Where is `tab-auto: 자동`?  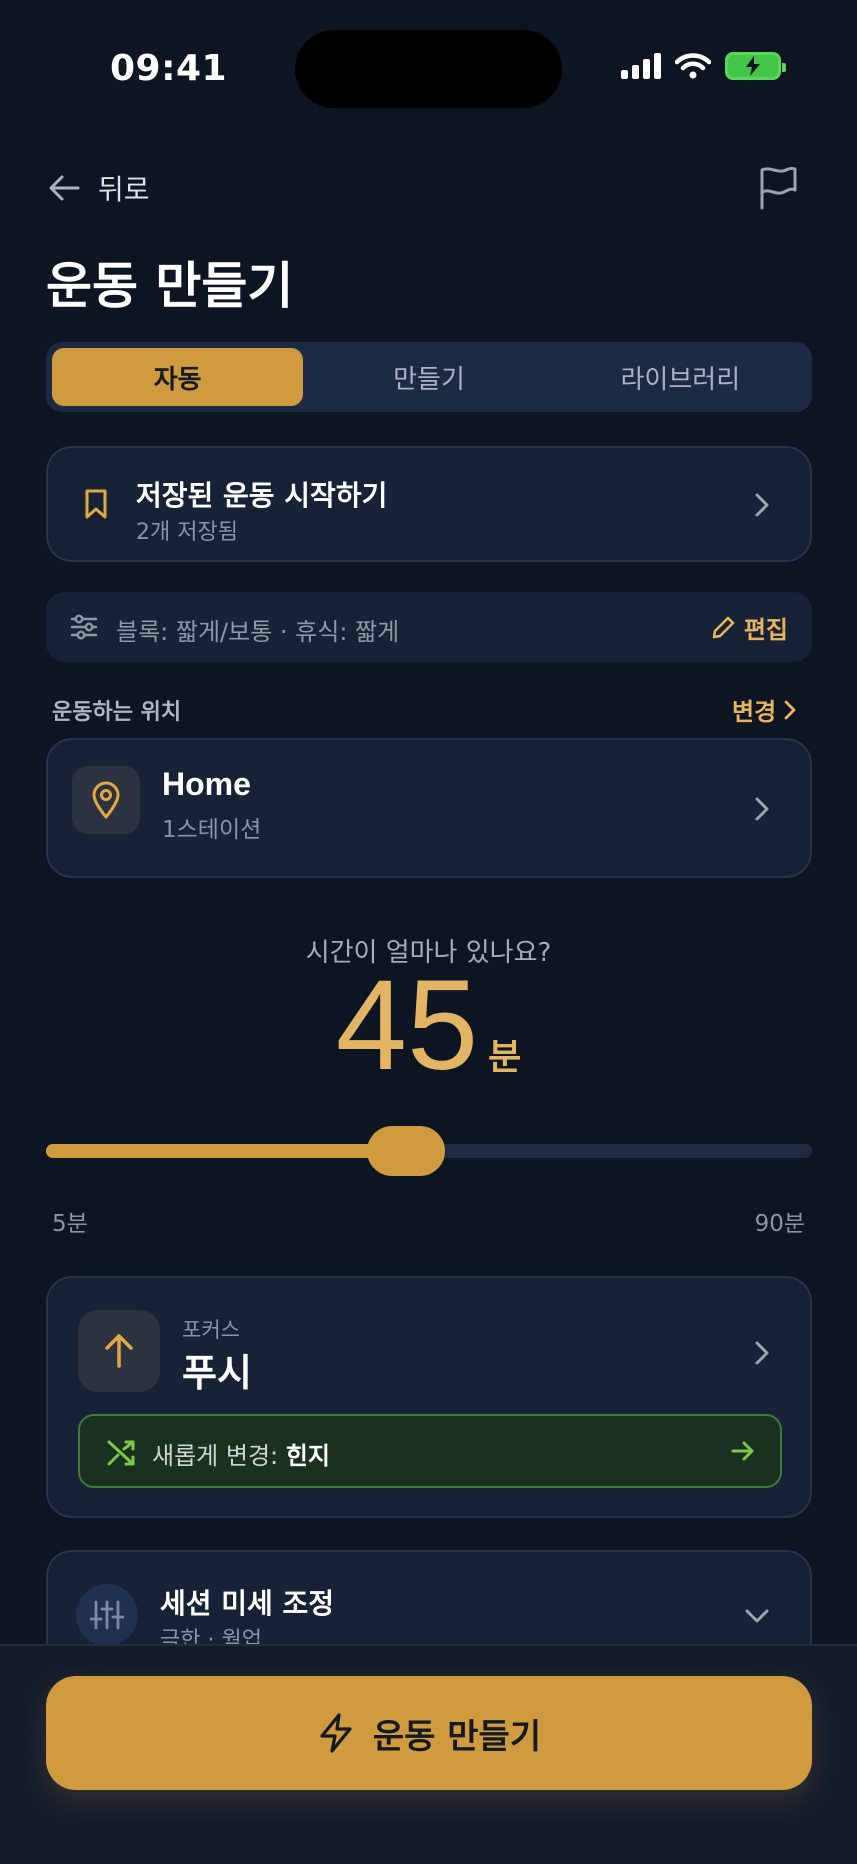
tab-auto: 자동 is located at coordinates (178, 377).